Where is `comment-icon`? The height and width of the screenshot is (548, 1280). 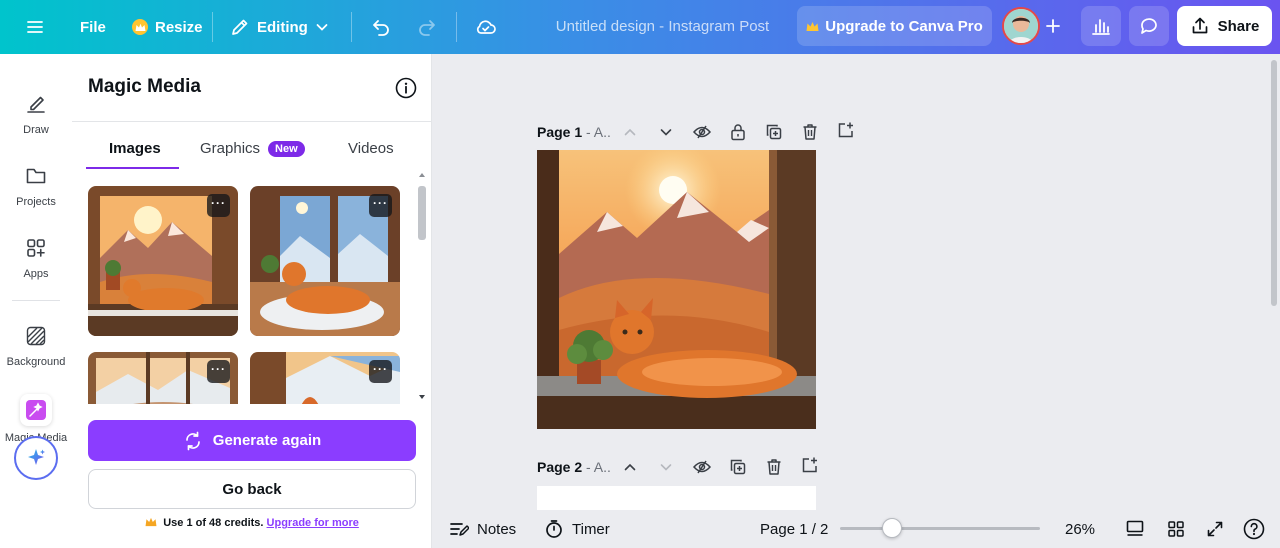 comment-icon is located at coordinates (1149, 26).